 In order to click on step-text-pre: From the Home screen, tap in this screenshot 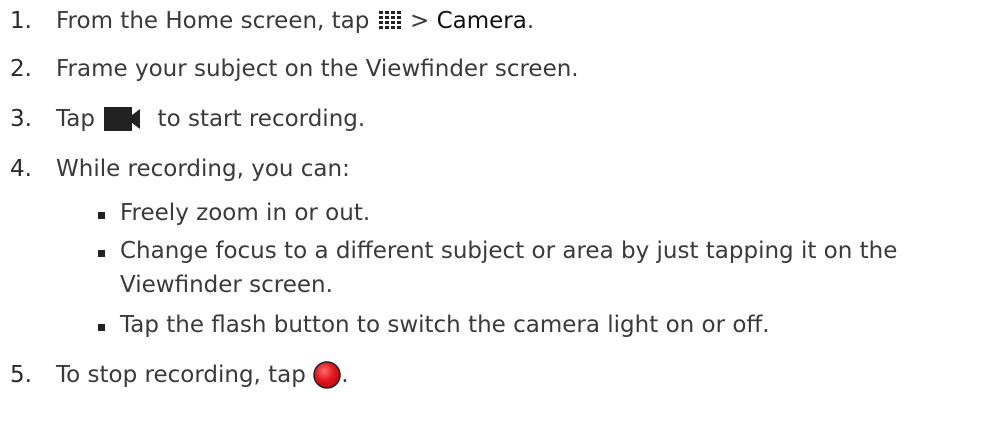, I will do `click(216, 21)`.